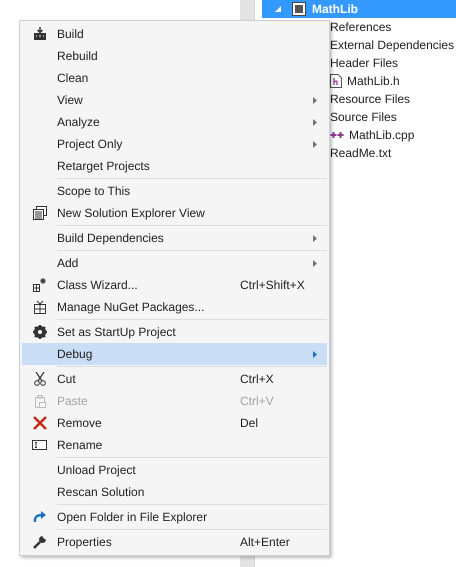 The height and width of the screenshot is (567, 456). Describe the element at coordinates (174, 34) in the screenshot. I see `menu-item: Build` at that location.